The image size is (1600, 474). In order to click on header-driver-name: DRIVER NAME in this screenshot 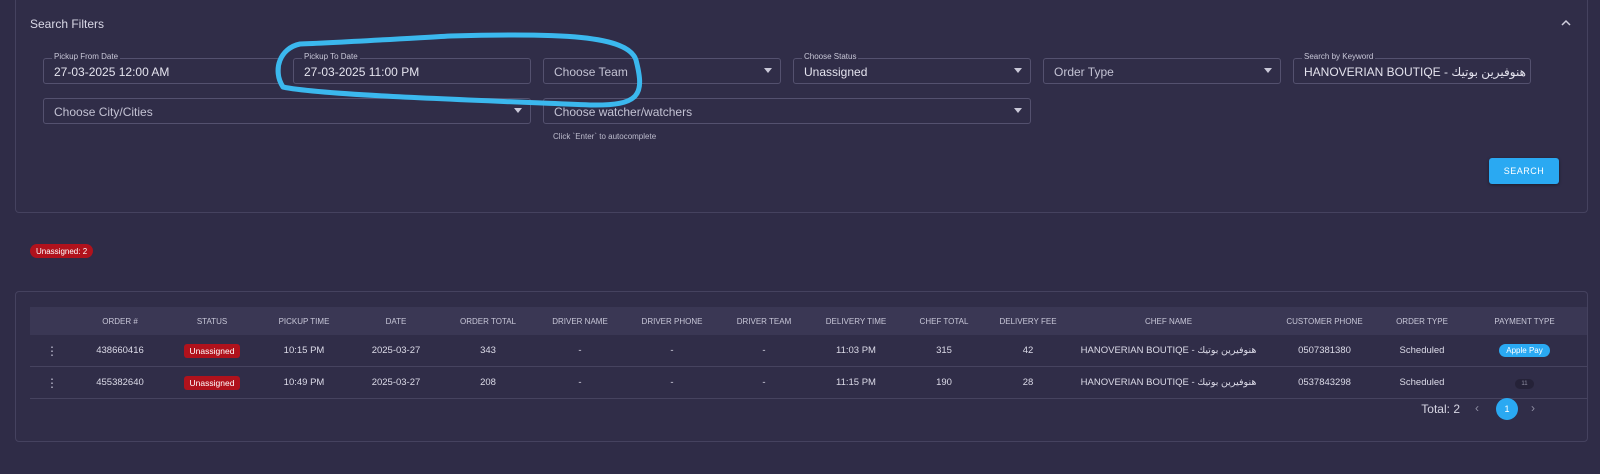, I will do `click(580, 321)`.